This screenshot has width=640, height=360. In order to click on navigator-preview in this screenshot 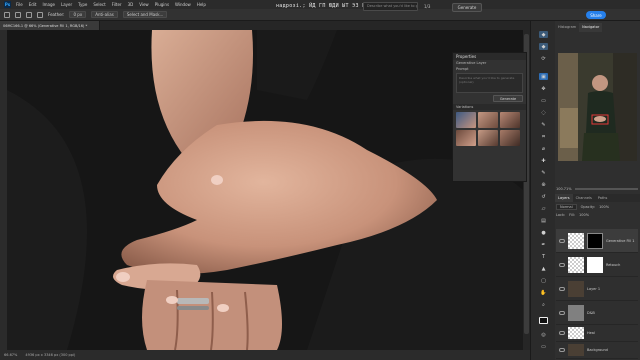, I will do `click(597, 107)`.